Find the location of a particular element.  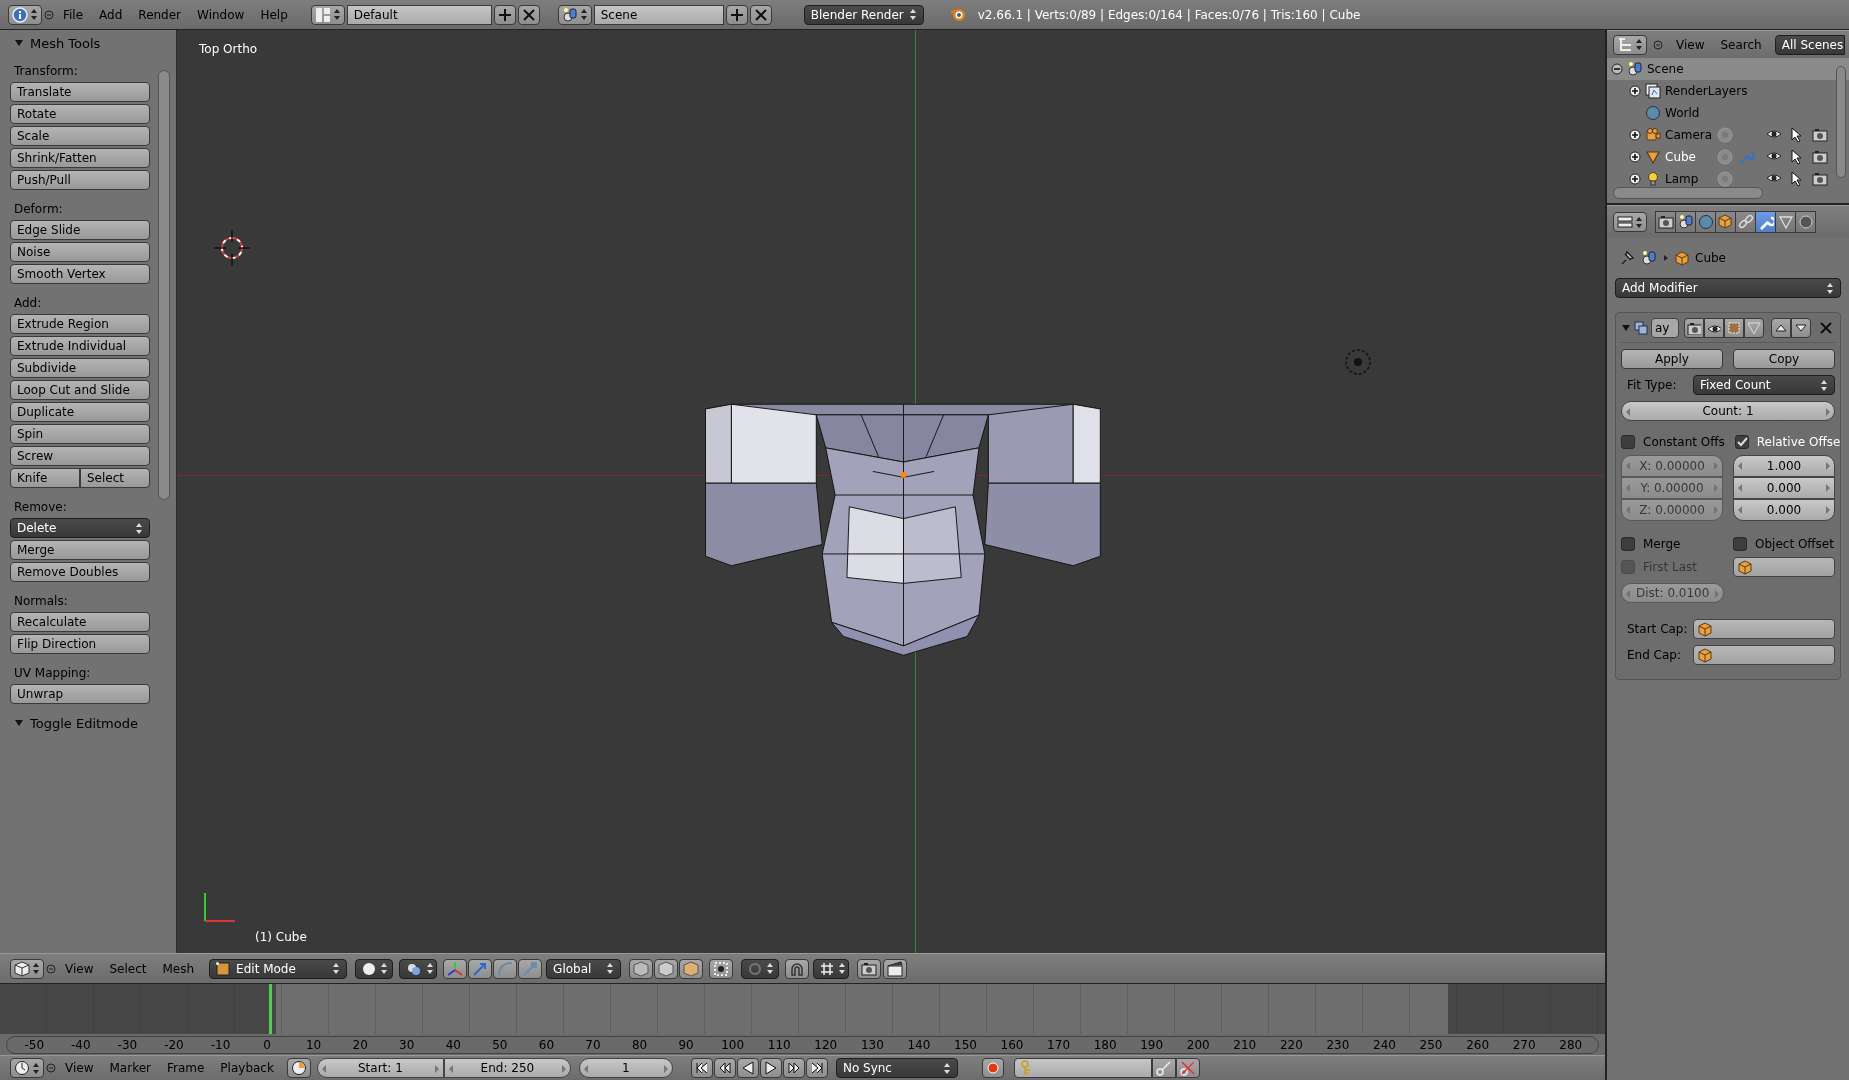

pivot-dropdown is located at coordinates (418, 968).